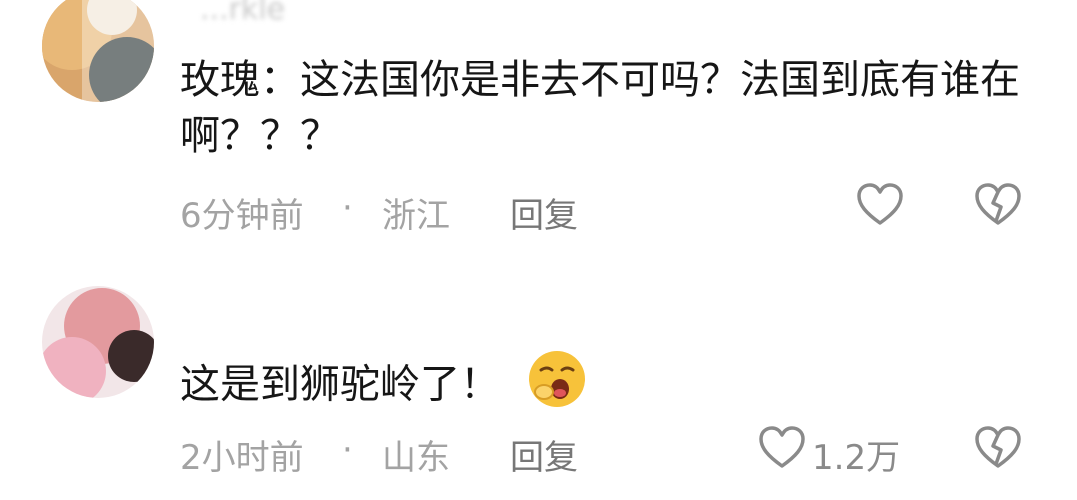 This screenshot has width=1077, height=500. Describe the element at coordinates (242, 458) in the screenshot. I see `timestamp: 2小时前` at that location.